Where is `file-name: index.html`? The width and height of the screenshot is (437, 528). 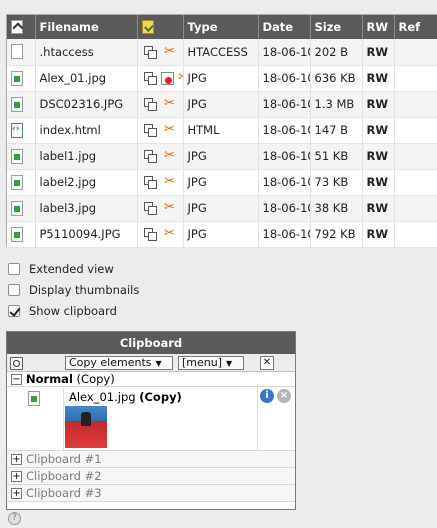 file-name: index.html is located at coordinates (86, 130).